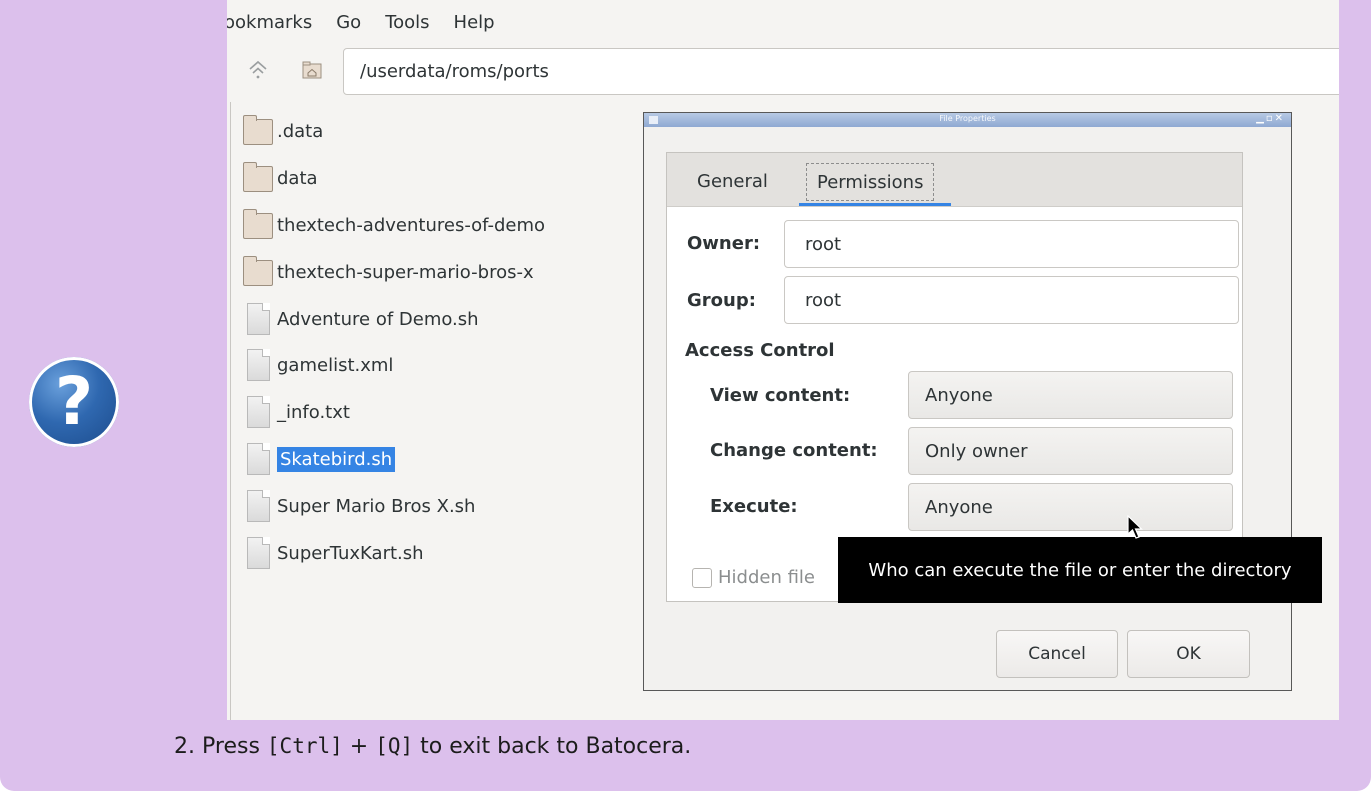 Image resolution: width=1371 pixels, height=791 pixels. Describe the element at coordinates (870, 182) in the screenshot. I see `tab-permissions: Permissions` at that location.